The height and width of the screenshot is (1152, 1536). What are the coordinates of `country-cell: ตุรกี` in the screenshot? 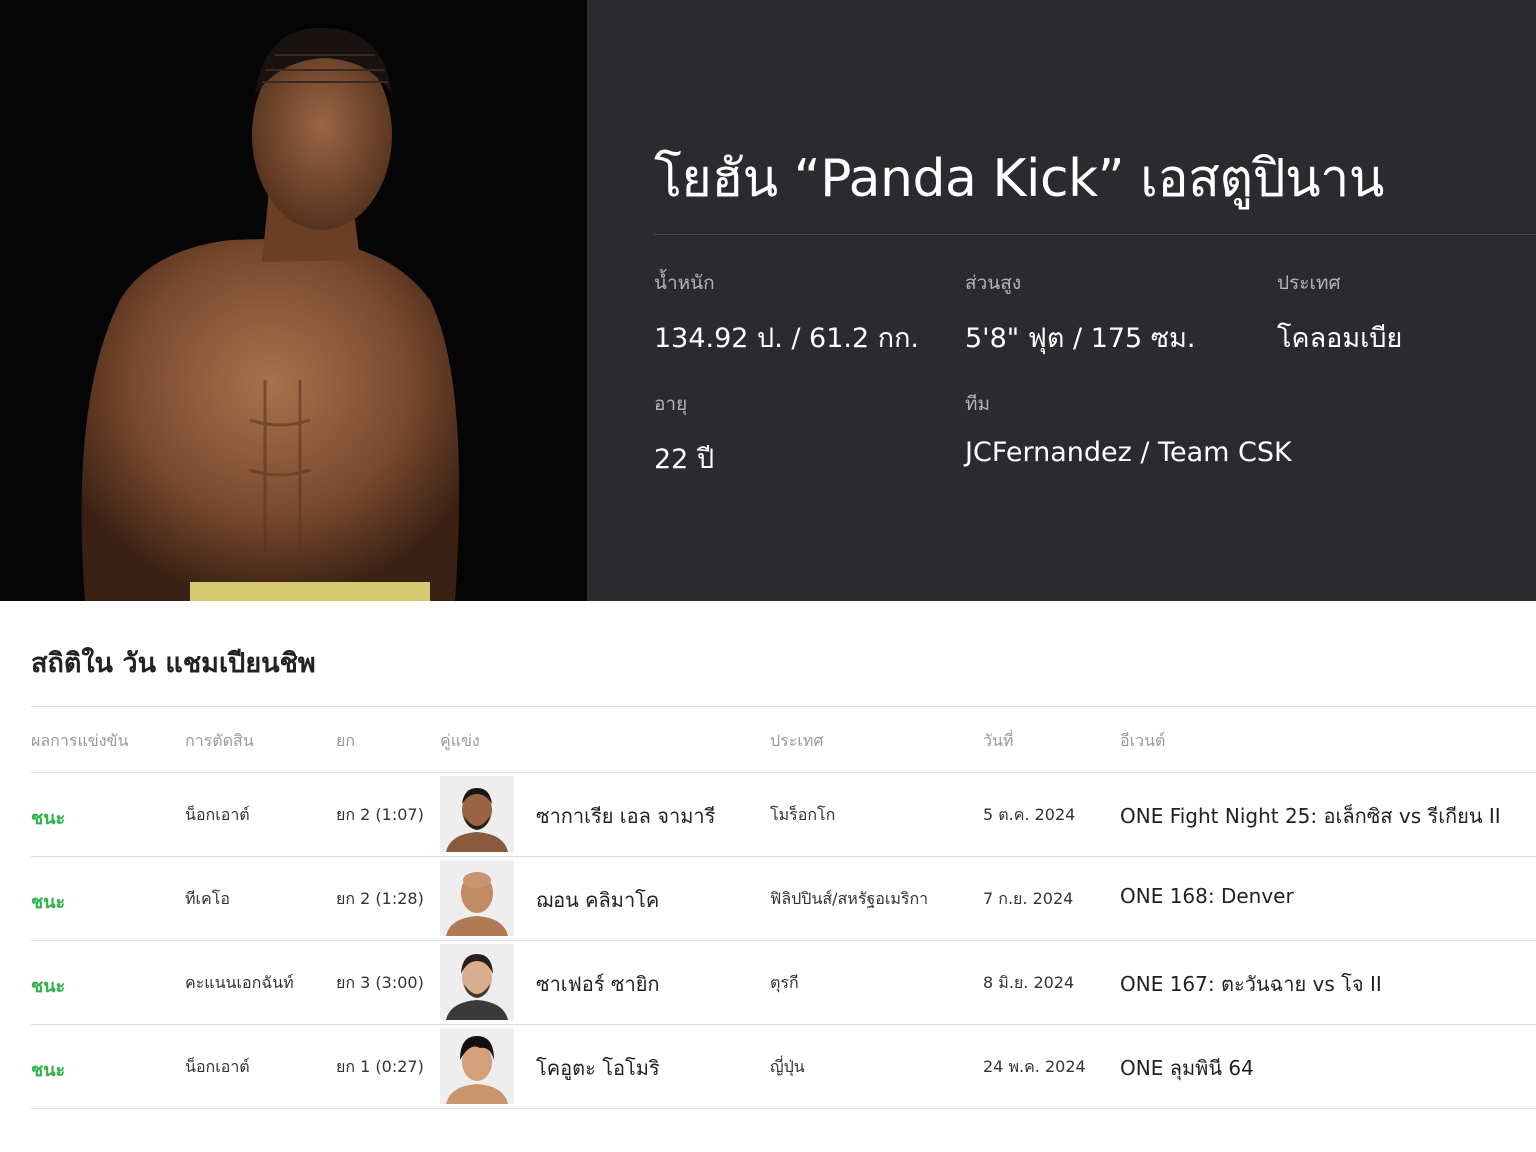 It's located at (784, 982).